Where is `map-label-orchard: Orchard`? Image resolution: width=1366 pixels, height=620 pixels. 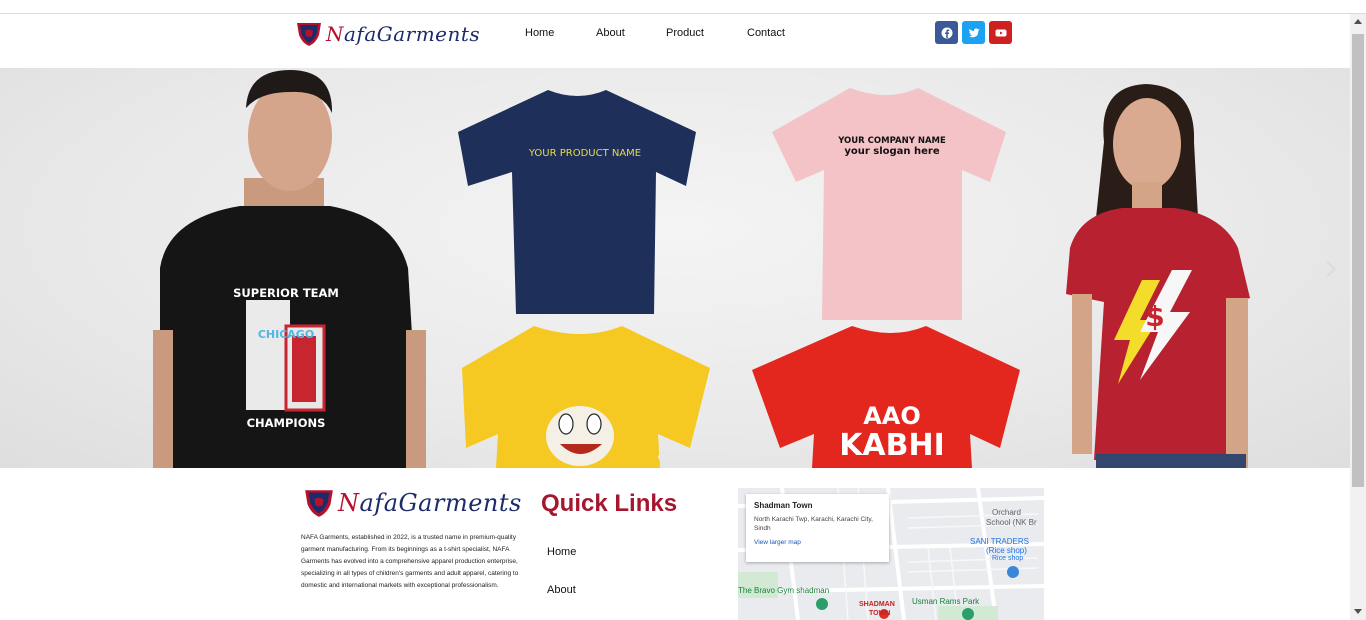
map-label-orchard: Orchard is located at coordinates (1006, 512).